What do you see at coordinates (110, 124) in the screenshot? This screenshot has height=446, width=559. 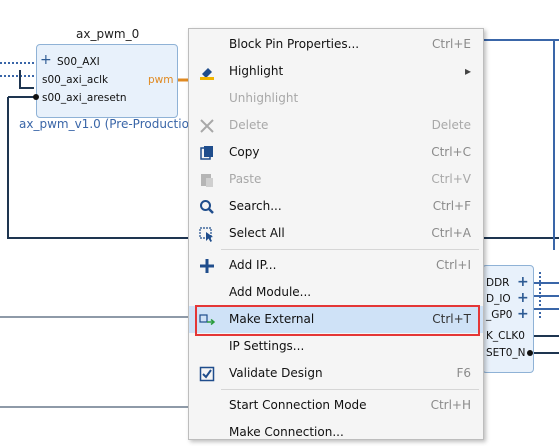 I see `block-subtitle: ax_pwm_v1.0 (Pre-Production)` at bounding box center [110, 124].